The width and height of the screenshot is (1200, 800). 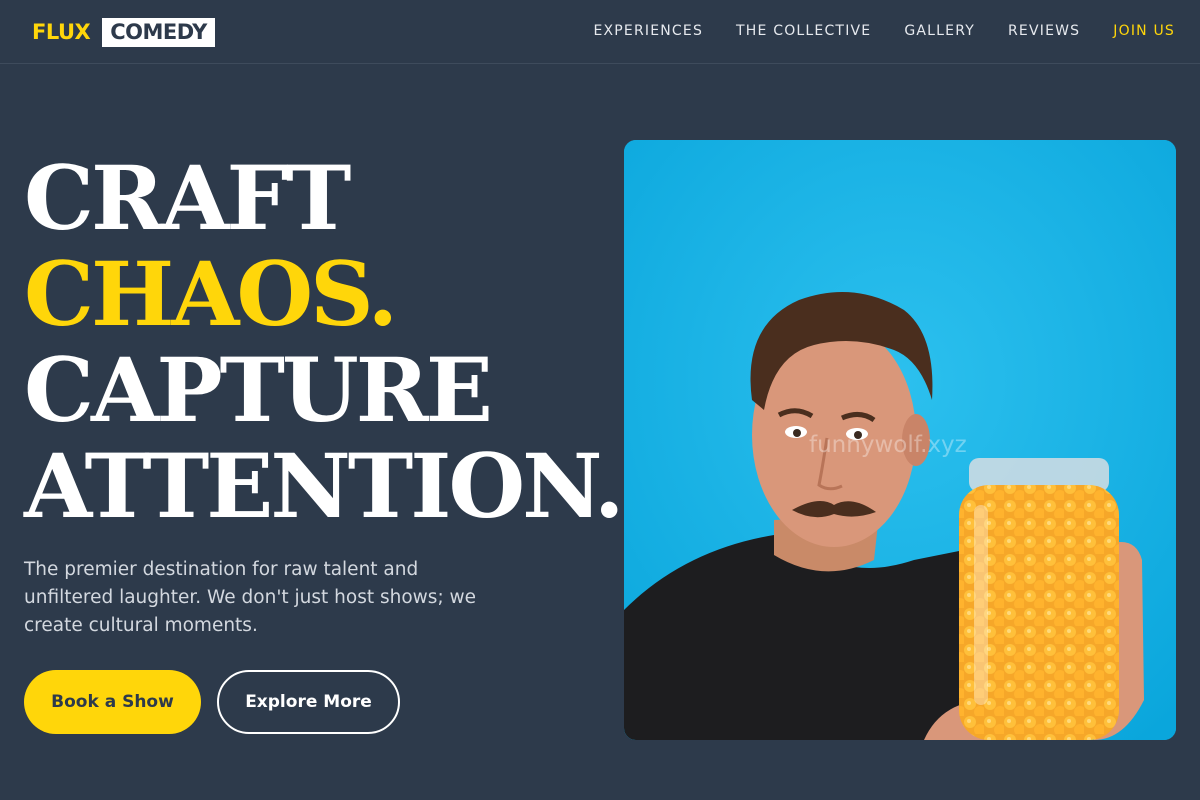 I want to click on brand-logo: FLUX COMEDY, so click(x=123, y=32).